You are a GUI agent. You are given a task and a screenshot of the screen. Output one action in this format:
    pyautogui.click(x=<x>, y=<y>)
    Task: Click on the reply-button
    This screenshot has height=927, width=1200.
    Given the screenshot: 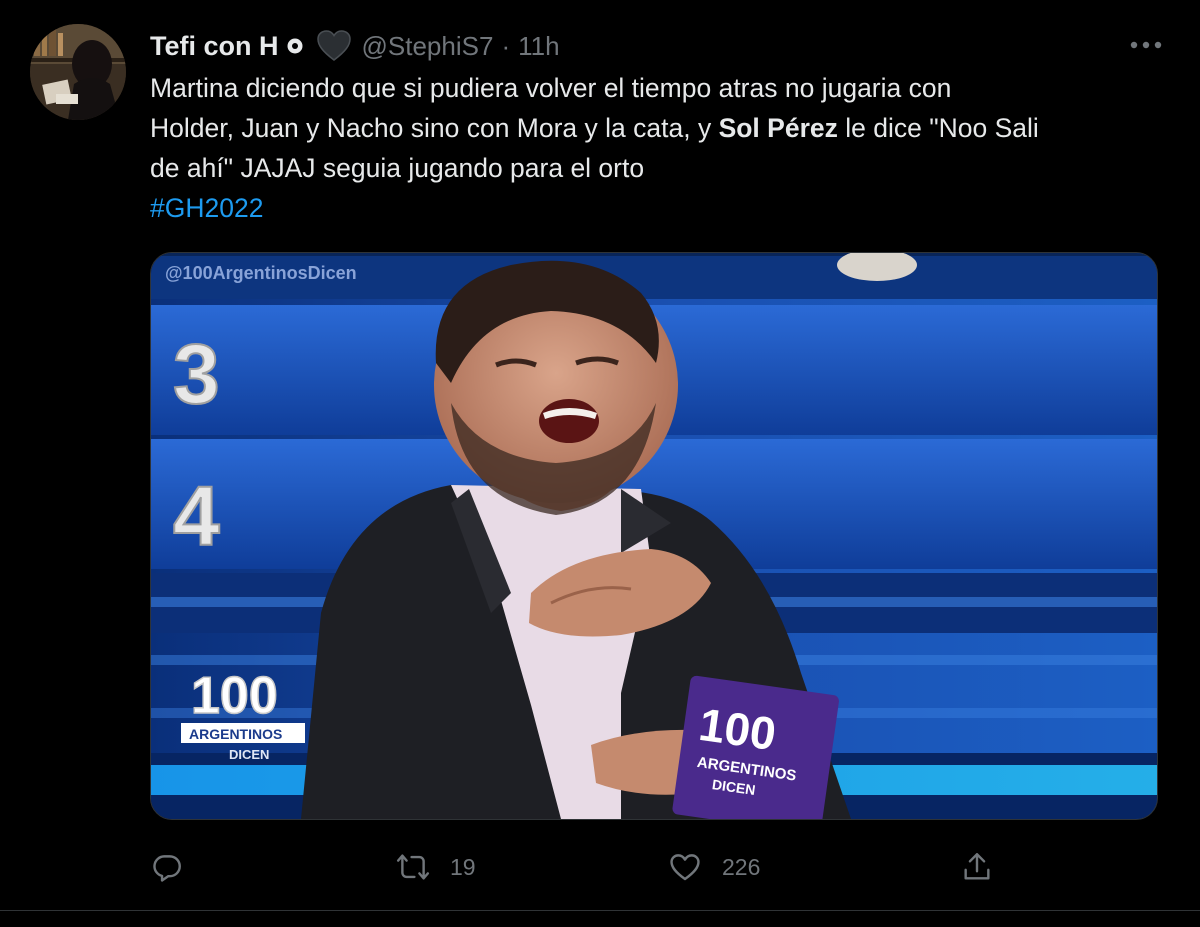 What is the action you would take?
    pyautogui.click(x=177, y=867)
    